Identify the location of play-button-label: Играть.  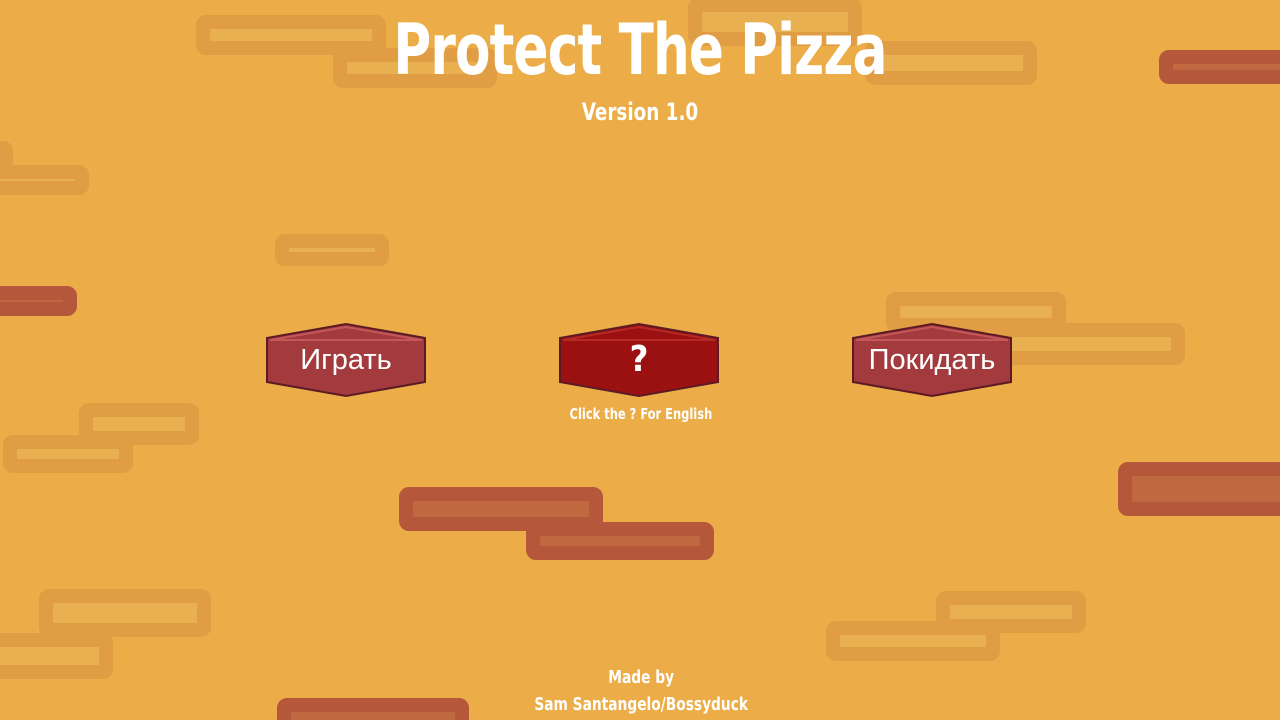
(346, 360).